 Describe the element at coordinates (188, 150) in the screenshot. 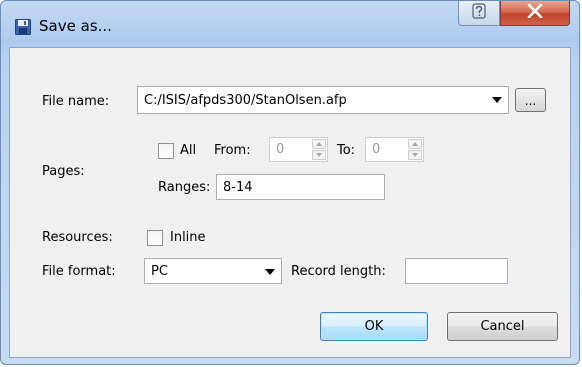

I see `all-pages-label: All` at that location.